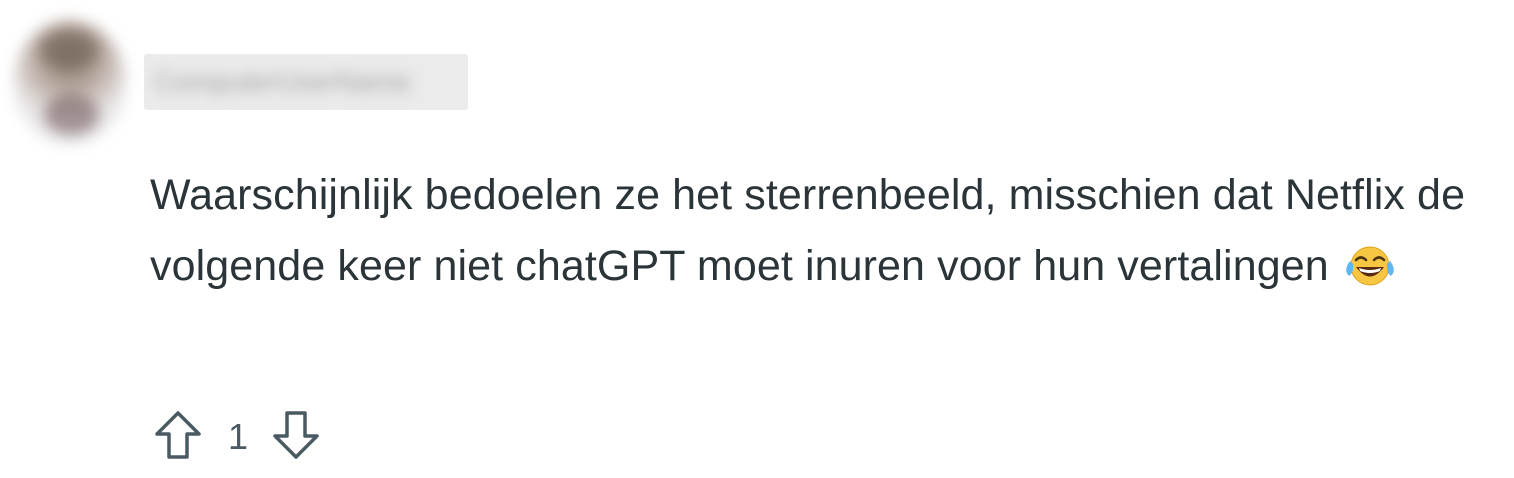 This screenshot has width=1514, height=478. What do you see at coordinates (282, 81) in the screenshot?
I see `username: ComputerUserName` at bounding box center [282, 81].